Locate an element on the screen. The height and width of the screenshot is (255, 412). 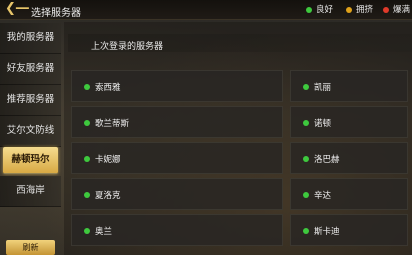
server-tile: 歌兰蒂斯 is located at coordinates (177, 122).